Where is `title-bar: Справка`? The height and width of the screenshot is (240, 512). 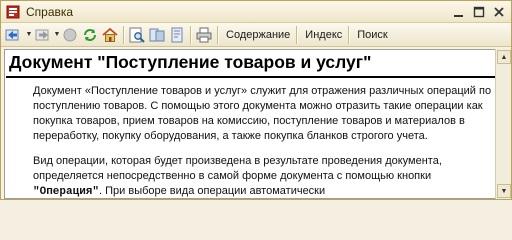
title-bar: Справка is located at coordinates (256, 12).